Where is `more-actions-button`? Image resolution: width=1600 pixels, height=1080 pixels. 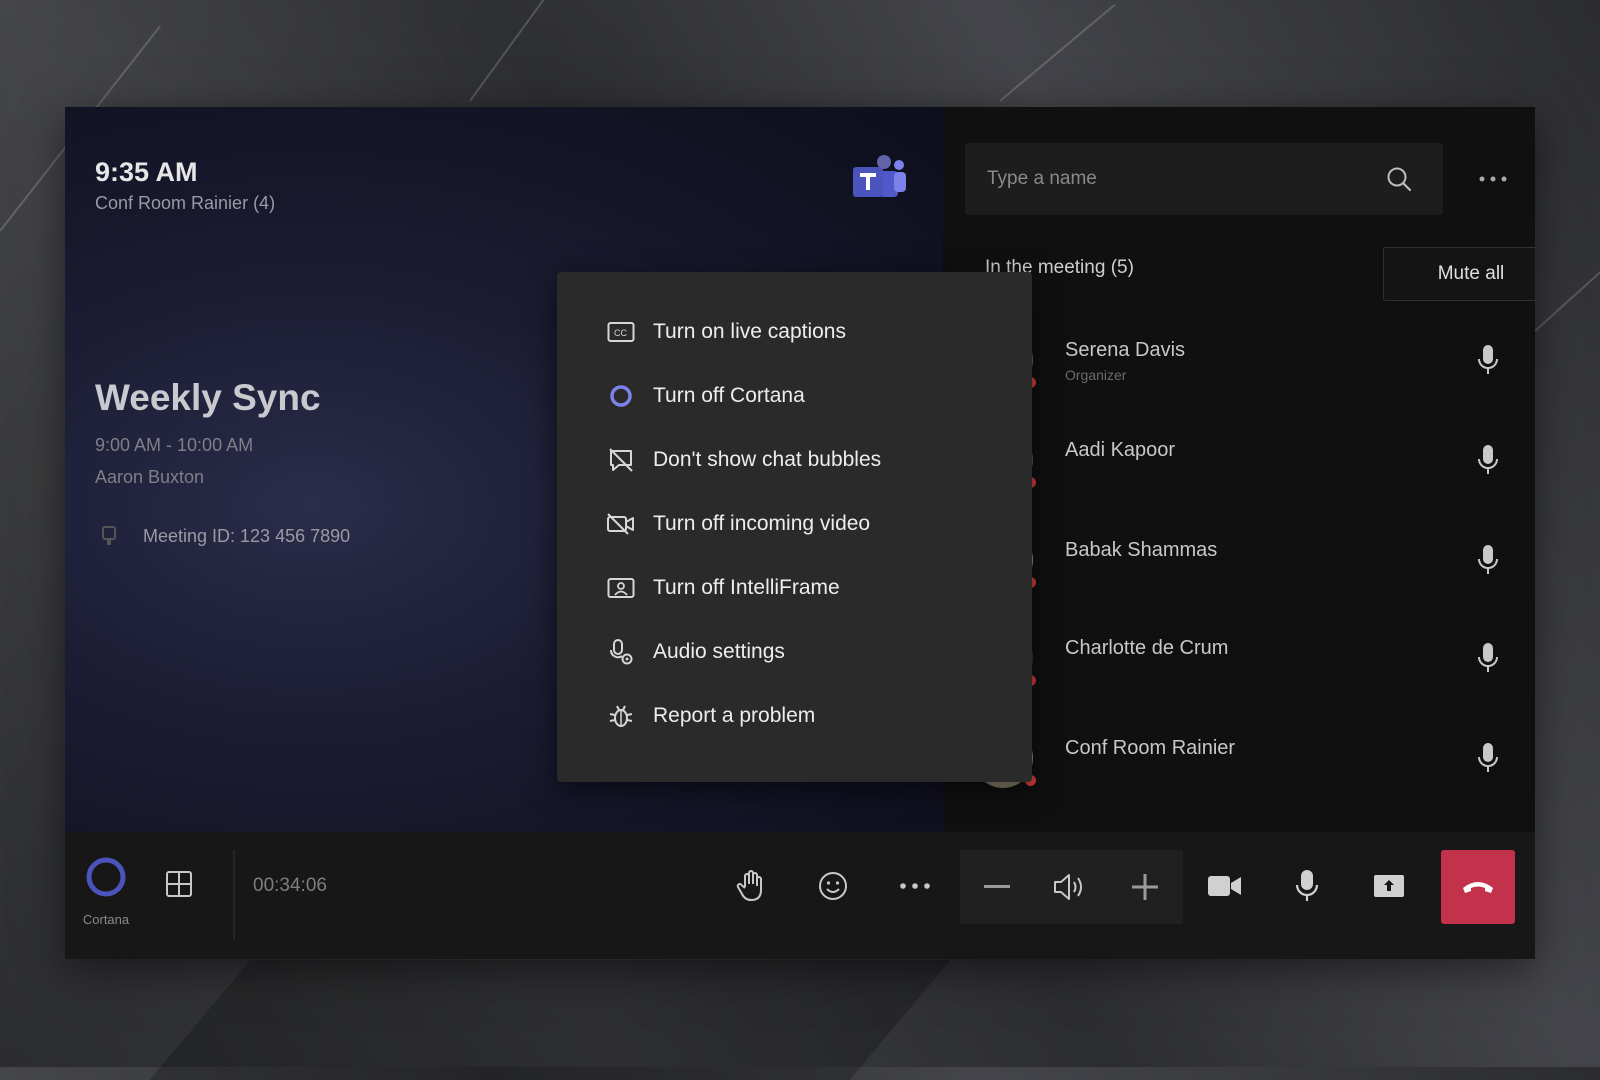 more-actions-button is located at coordinates (915, 886).